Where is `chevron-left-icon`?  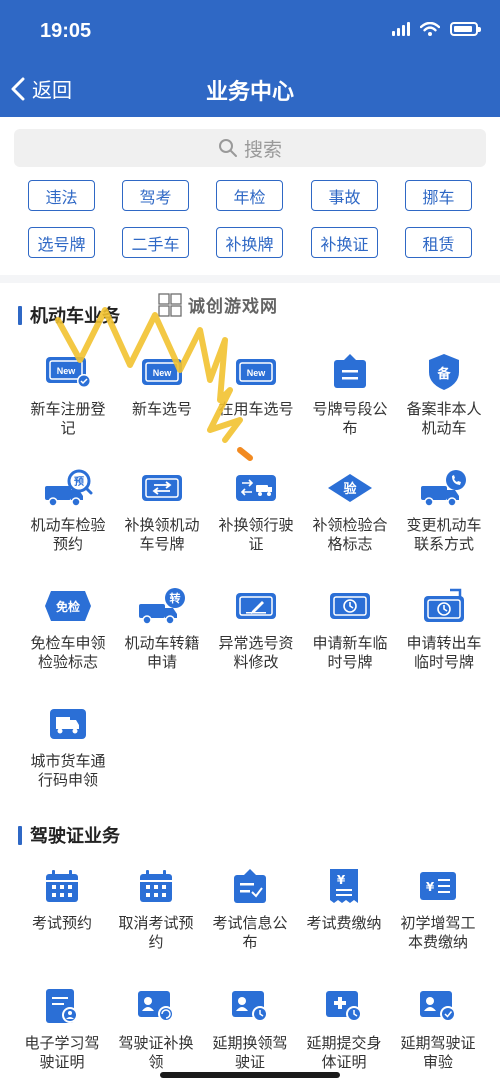 chevron-left-icon is located at coordinates (18, 88).